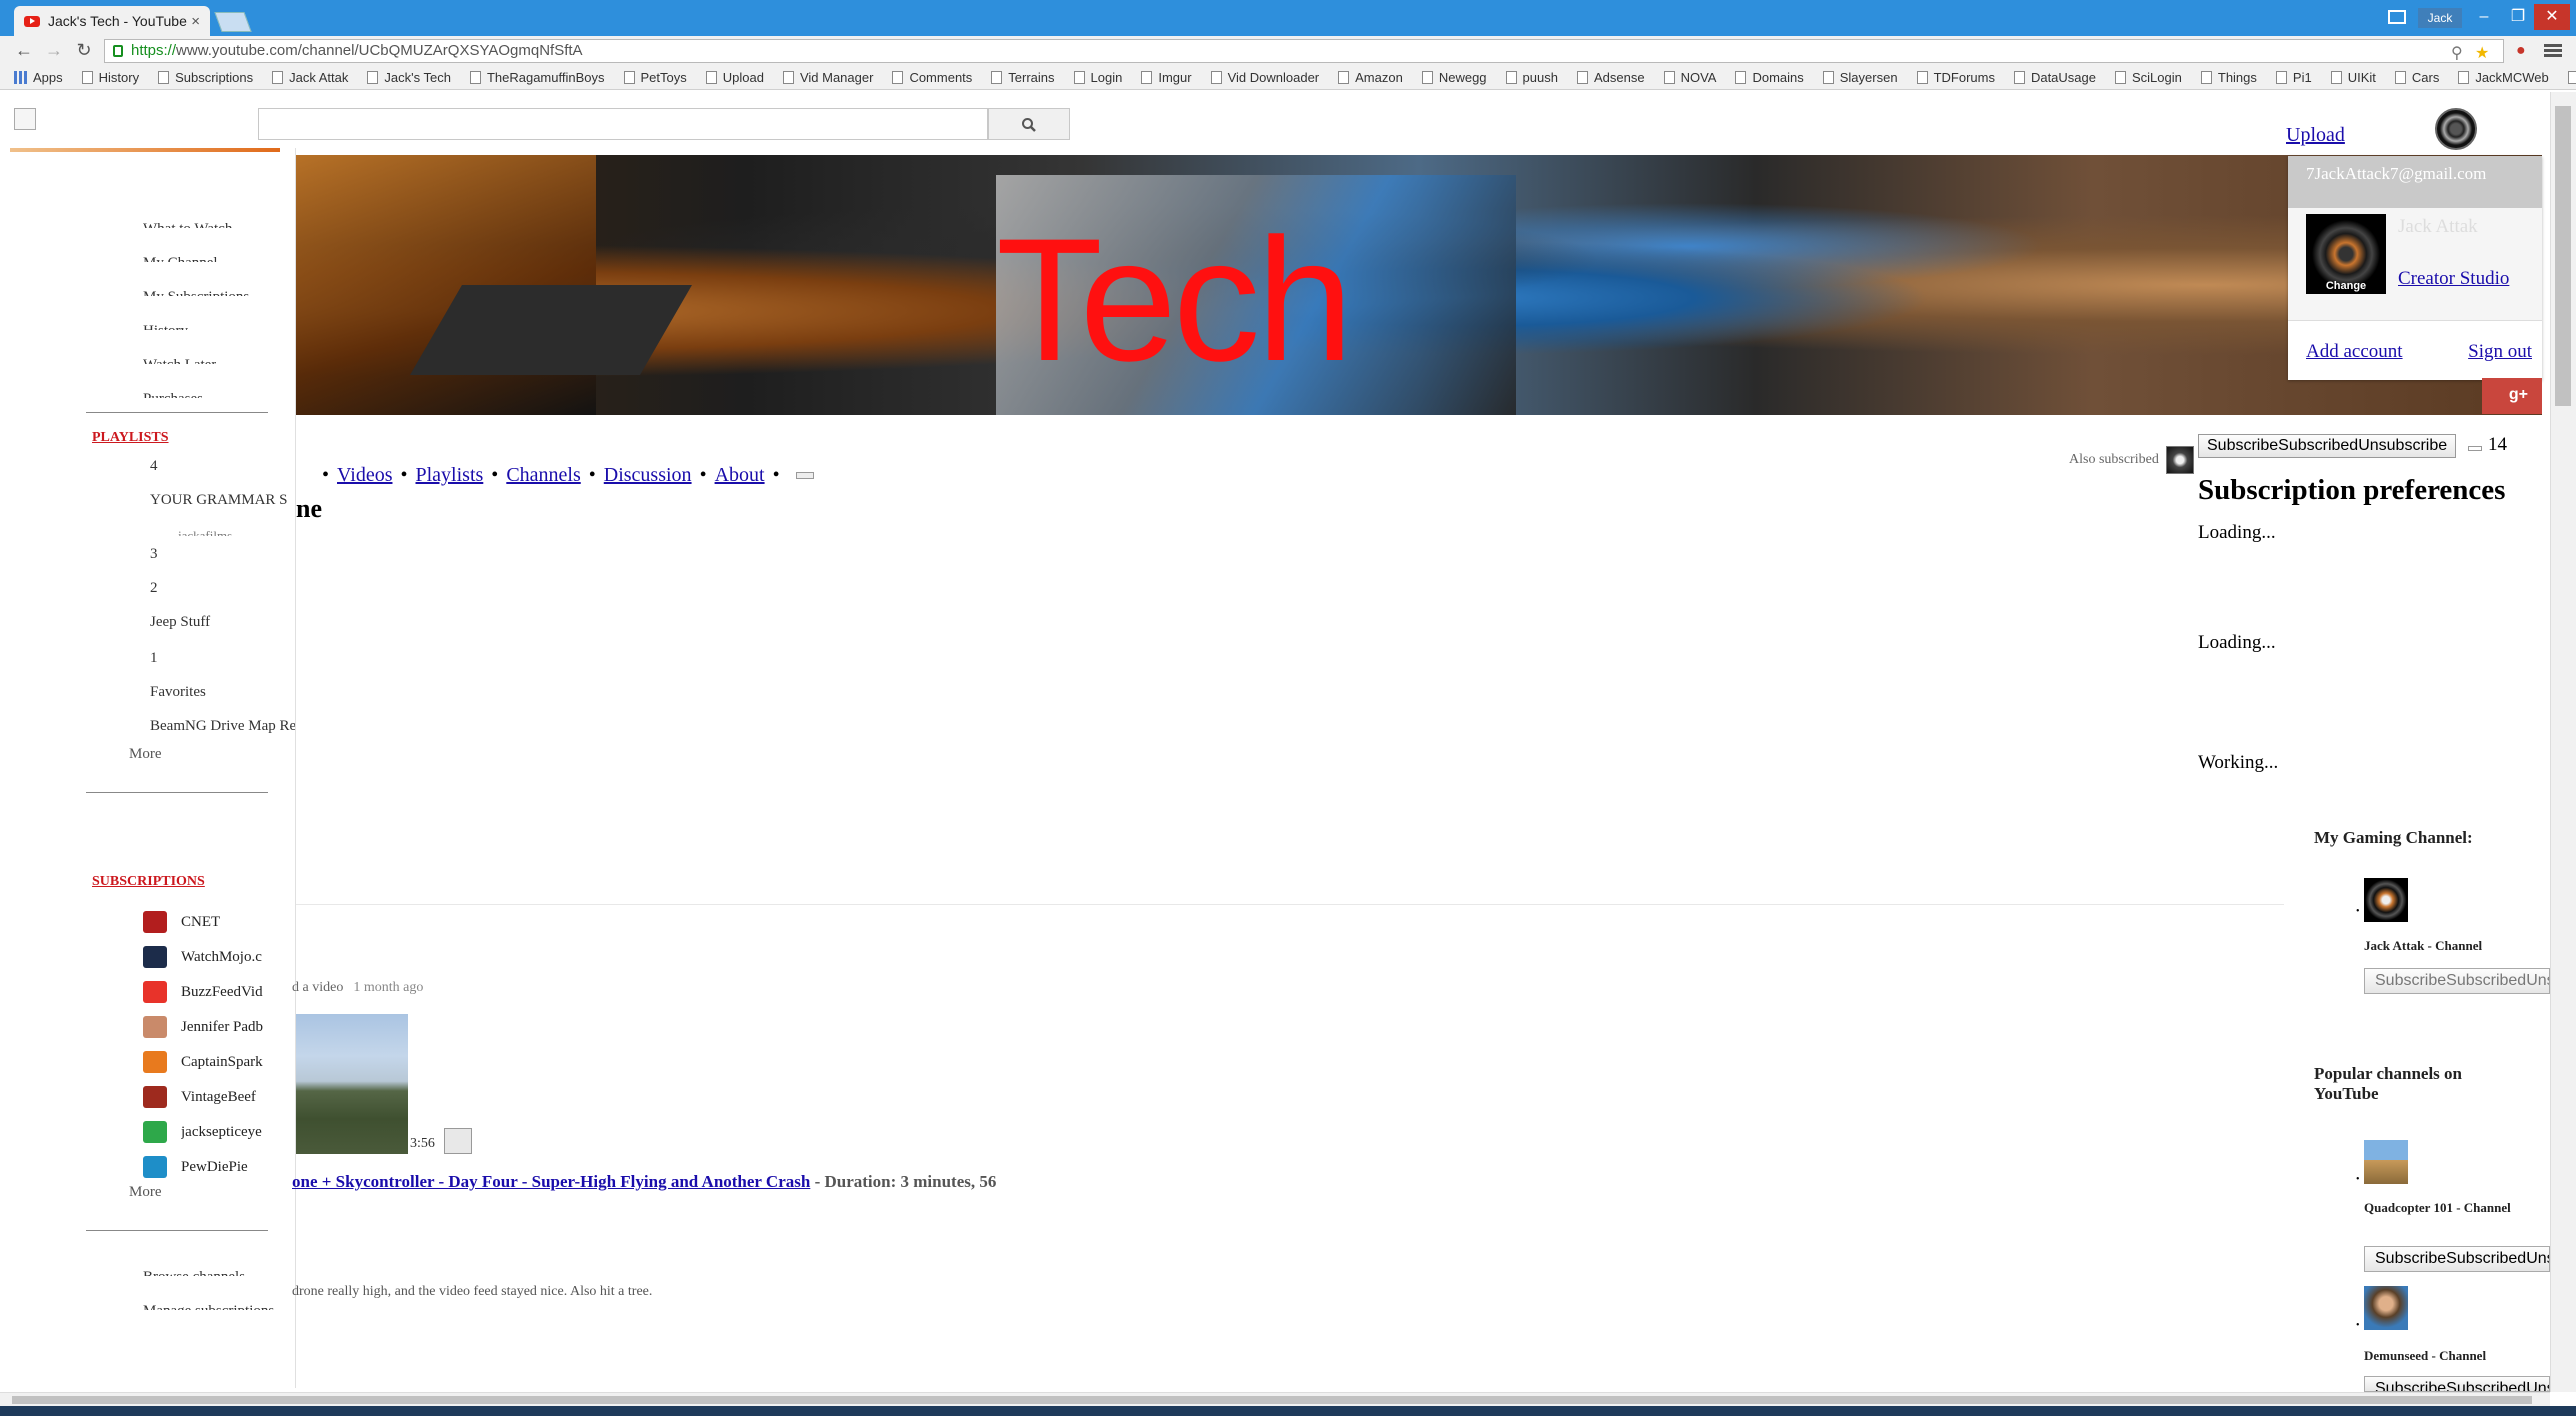 Image resolution: width=2576 pixels, height=1416 pixels. What do you see at coordinates (233, 22) in the screenshot?
I see `new-tab-button` at bounding box center [233, 22].